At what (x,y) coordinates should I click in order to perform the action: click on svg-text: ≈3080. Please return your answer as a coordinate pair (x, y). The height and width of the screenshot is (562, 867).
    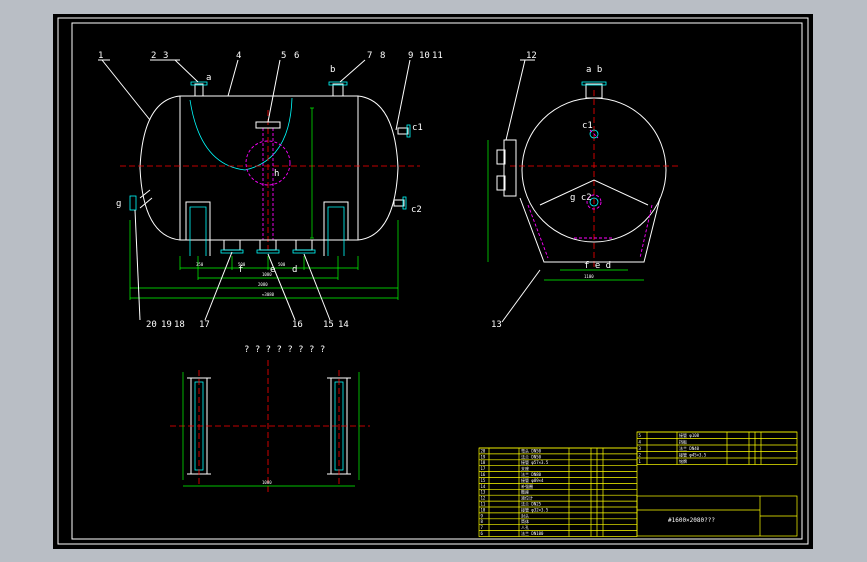
    Looking at the image, I should click on (268, 294).